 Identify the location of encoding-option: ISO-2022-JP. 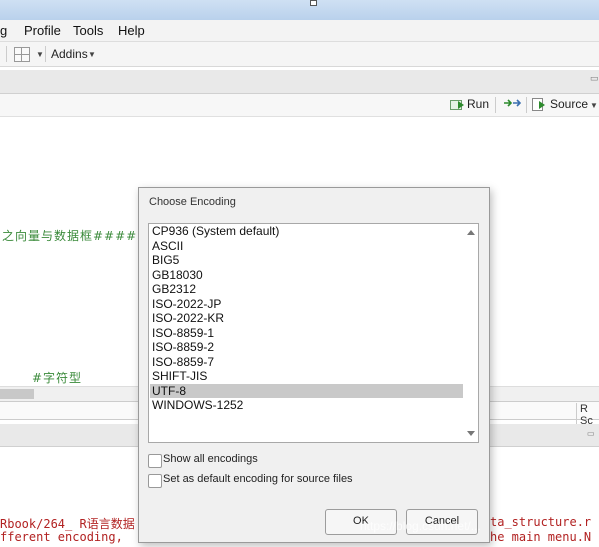
(307, 304).